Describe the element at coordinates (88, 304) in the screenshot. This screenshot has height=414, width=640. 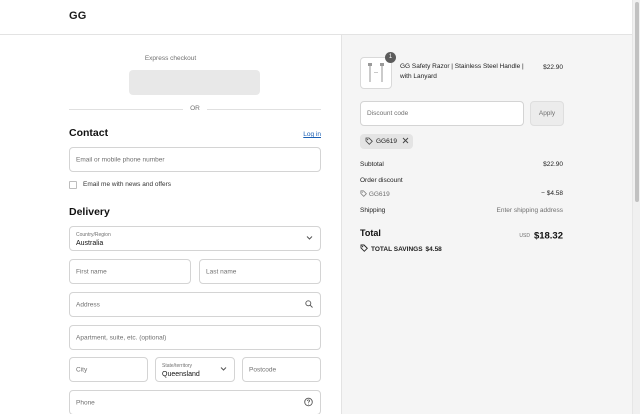
I see `address-placeholder: Address` at that location.